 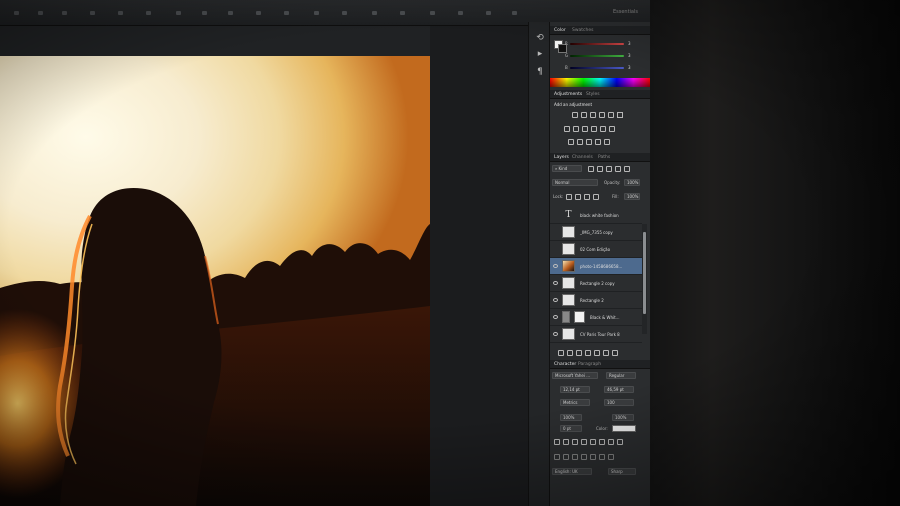 I want to click on curves-icon, so click(x=593, y=115).